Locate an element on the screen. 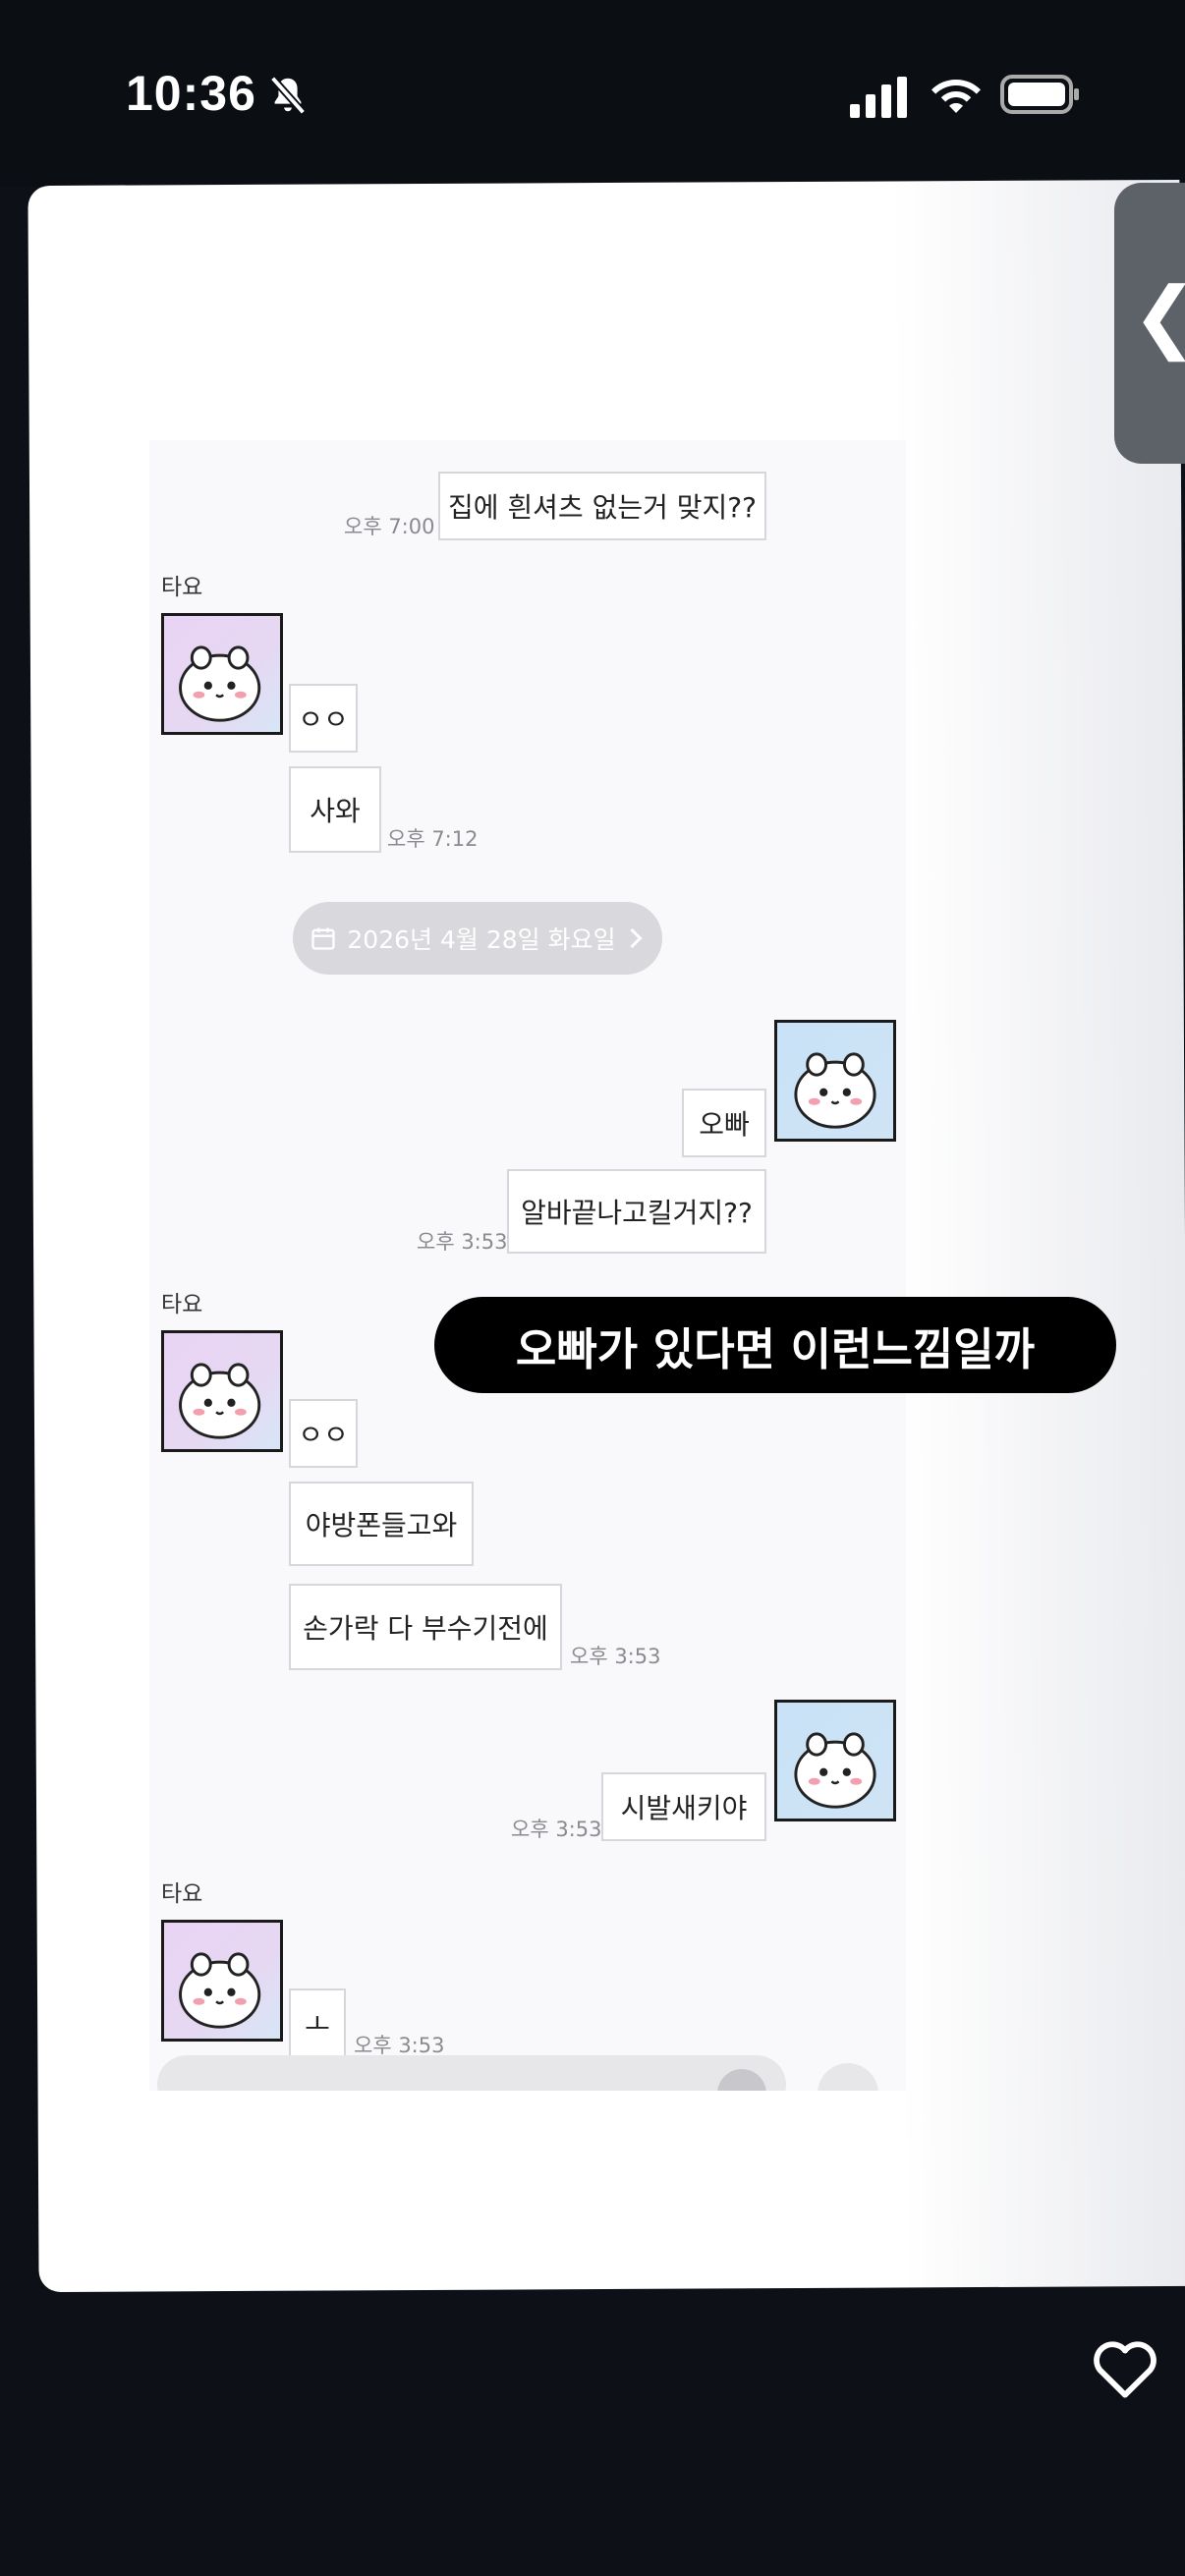 The image size is (1185, 2576). story-caption: 오빠가 있다면 이런느낌일까 is located at coordinates (775, 1345).